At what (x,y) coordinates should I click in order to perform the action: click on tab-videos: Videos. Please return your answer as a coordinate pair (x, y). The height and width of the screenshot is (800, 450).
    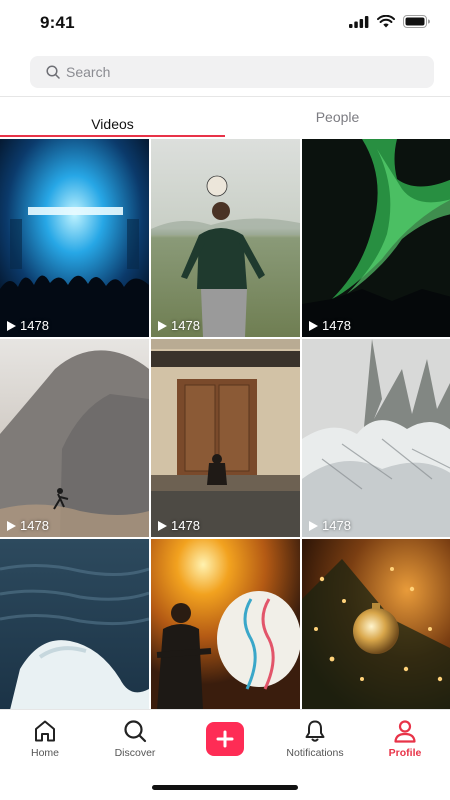
    Looking at the image, I should click on (112, 118).